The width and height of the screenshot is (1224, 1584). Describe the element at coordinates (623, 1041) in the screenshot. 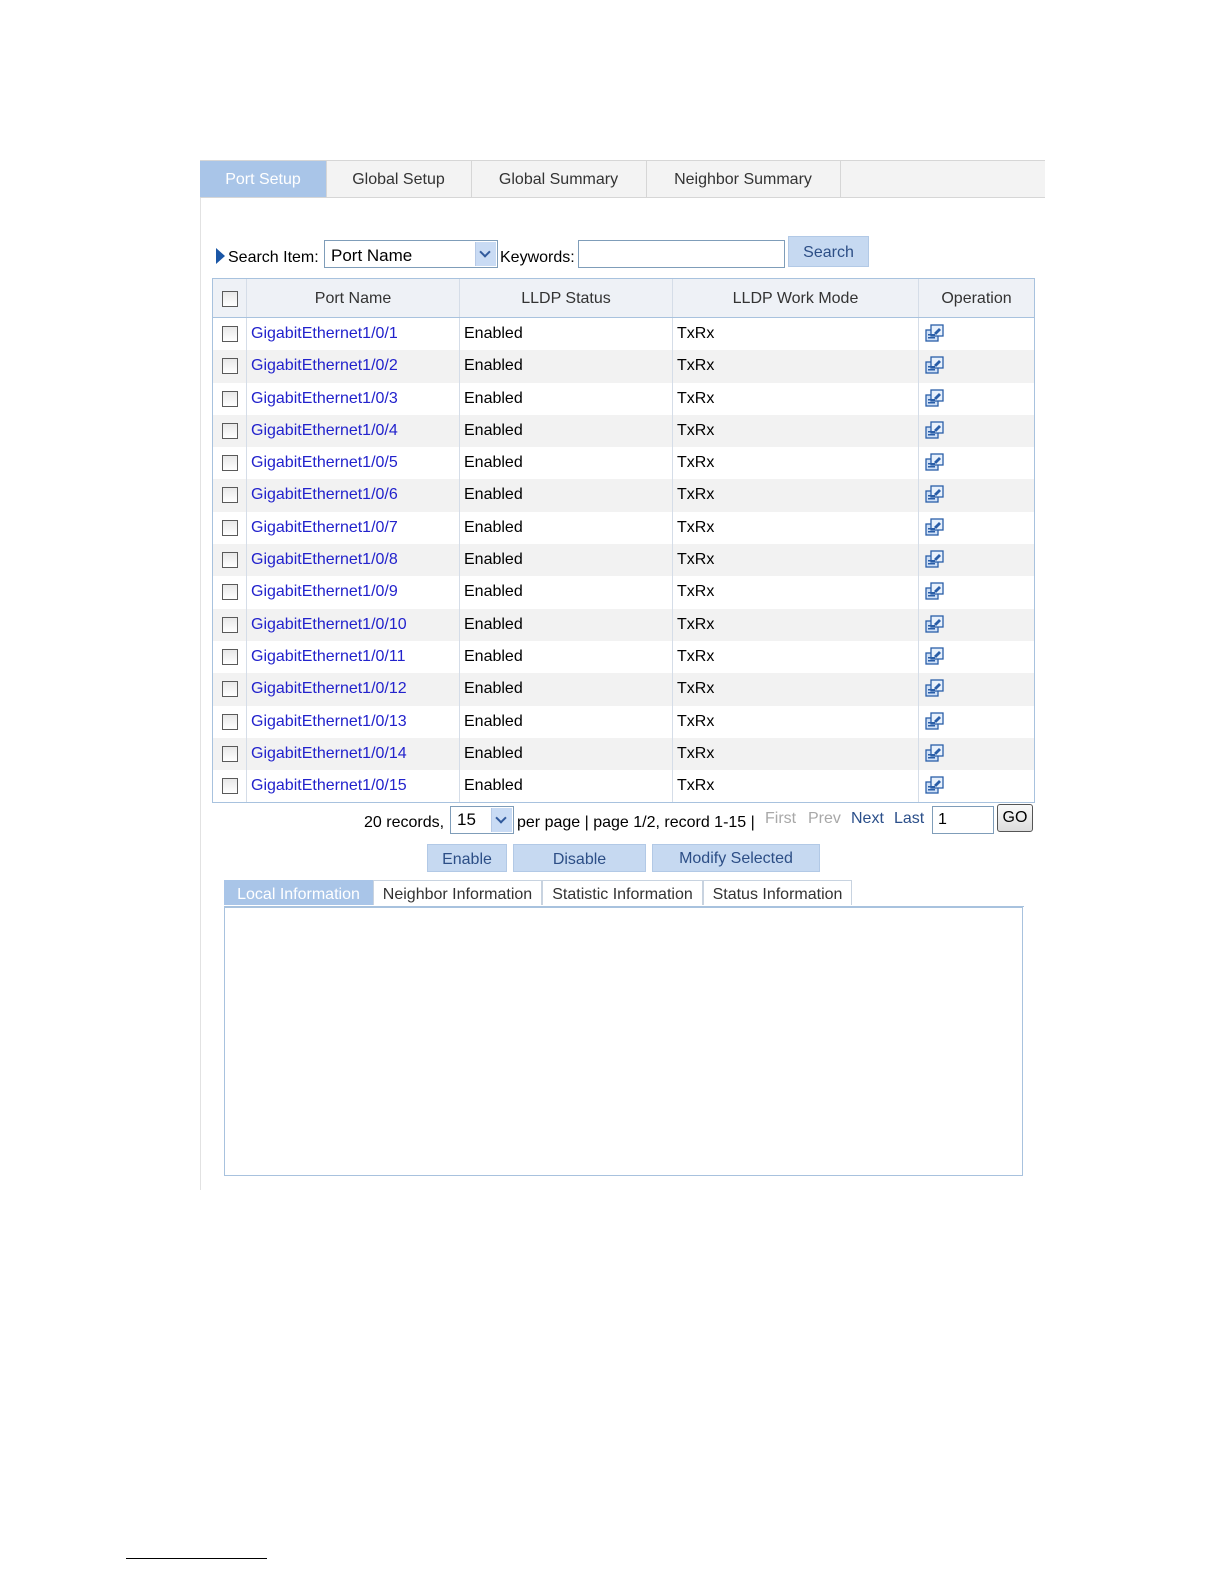

I see `info-panel` at that location.